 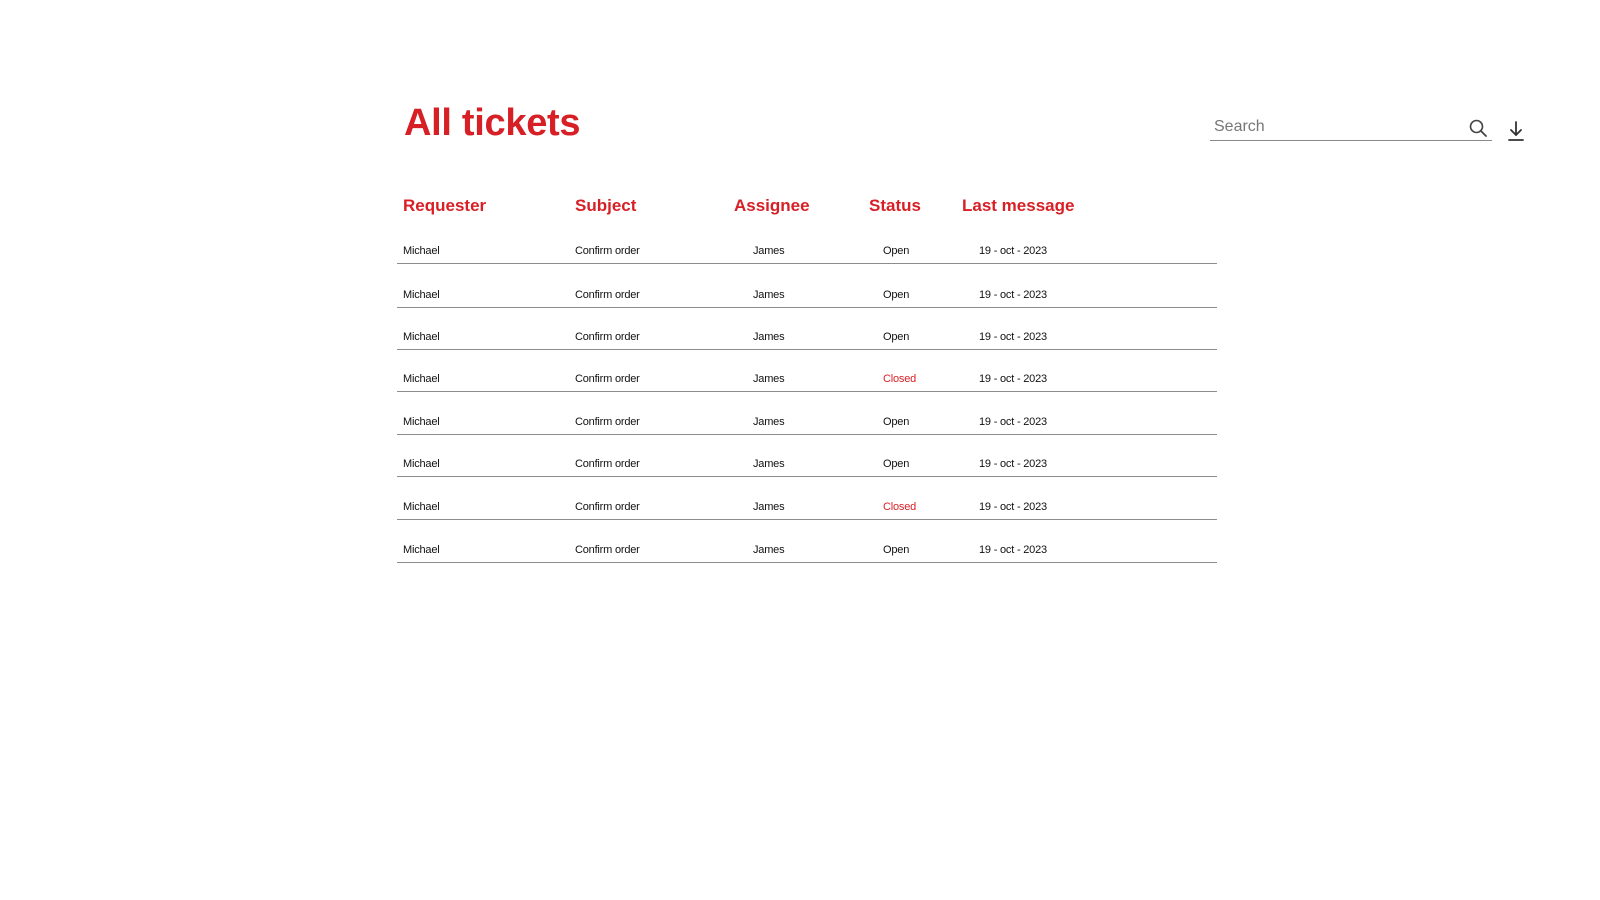 I want to click on search-bar, so click(x=1351, y=127).